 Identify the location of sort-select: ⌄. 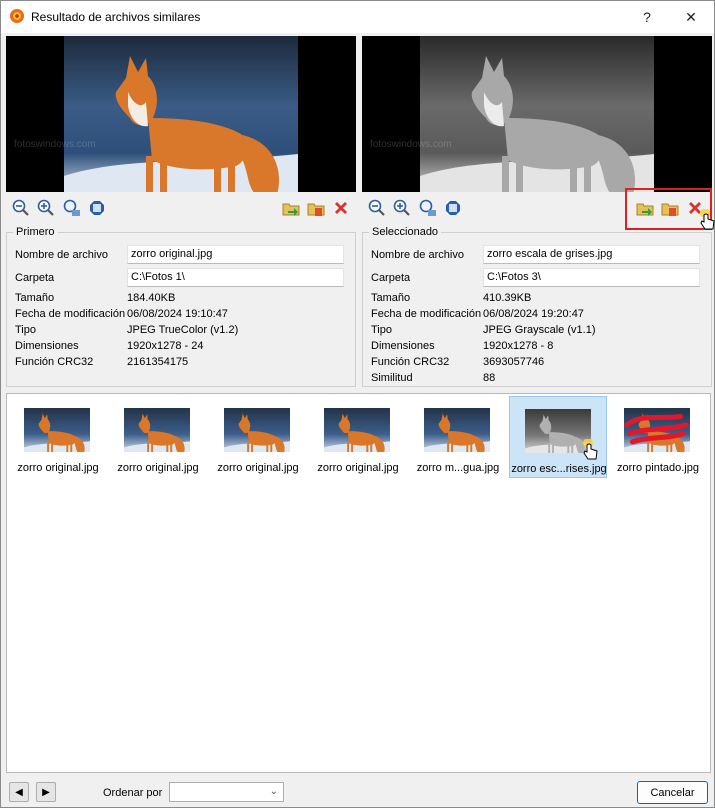
(226, 792).